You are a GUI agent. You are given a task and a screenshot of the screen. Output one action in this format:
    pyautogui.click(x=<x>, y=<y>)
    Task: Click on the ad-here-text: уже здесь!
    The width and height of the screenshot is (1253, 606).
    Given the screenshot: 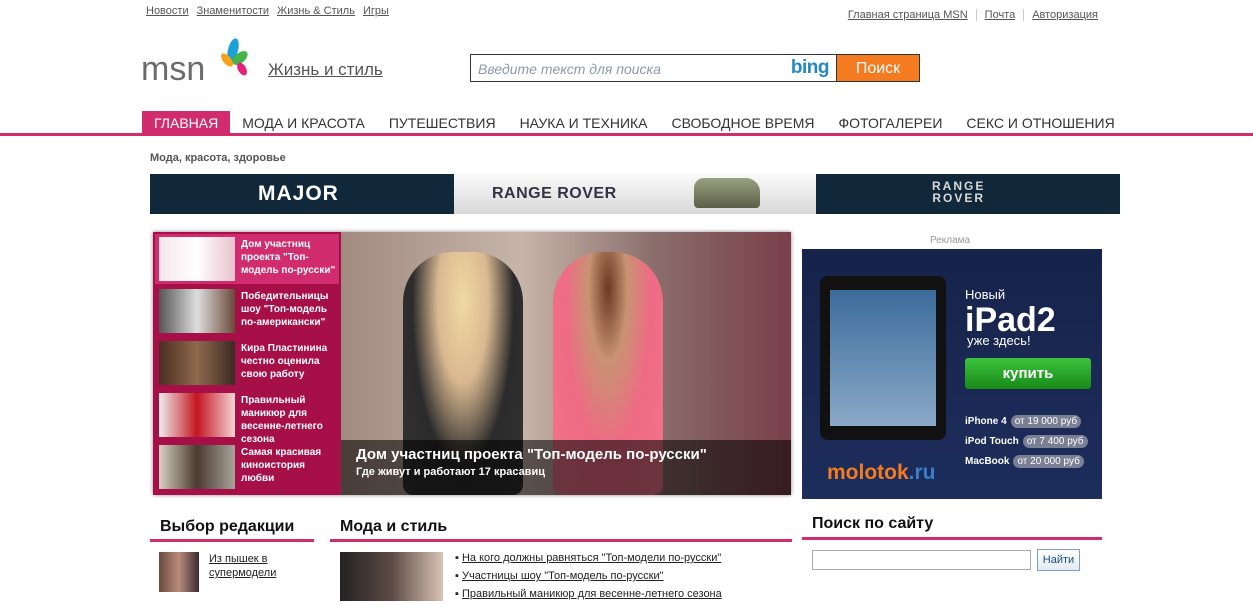 What is the action you would take?
    pyautogui.click(x=999, y=340)
    